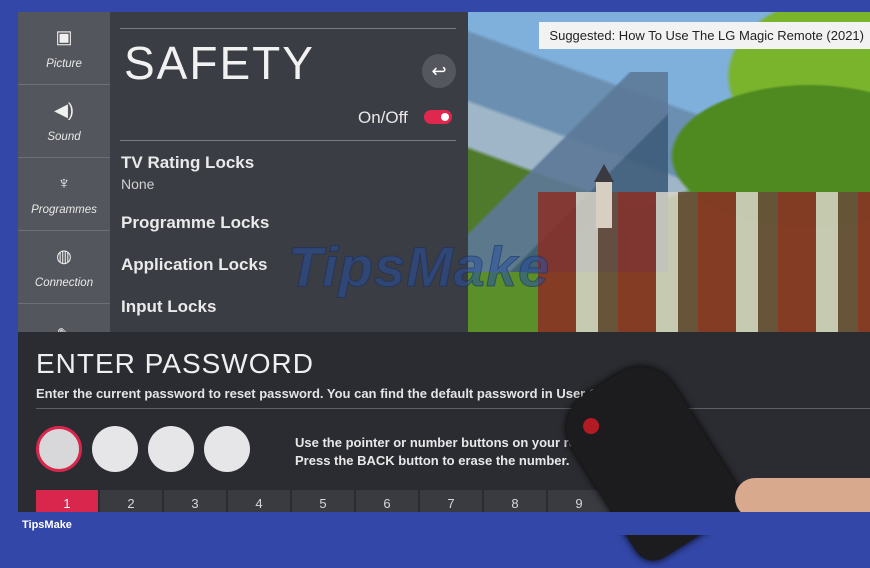 The image size is (870, 568). What do you see at coordinates (195, 223) in the screenshot?
I see `menu-item-programme-locks: Programme Locks` at bounding box center [195, 223].